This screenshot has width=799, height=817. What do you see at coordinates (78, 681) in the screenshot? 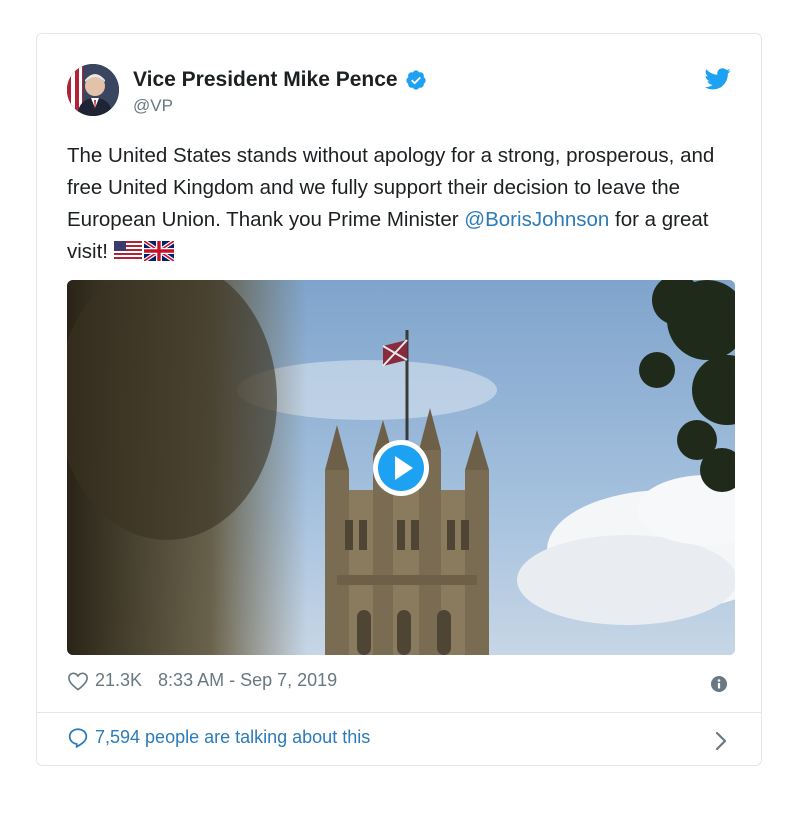
I see `heart-icon` at bounding box center [78, 681].